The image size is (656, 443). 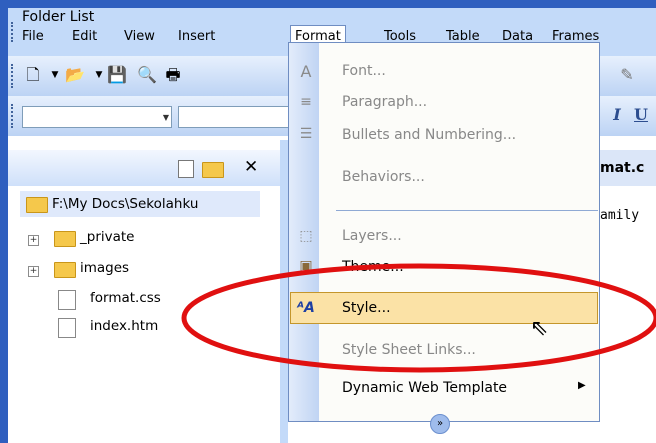 I want to click on new-dropdown-icon: ▼, so click(x=55, y=75).